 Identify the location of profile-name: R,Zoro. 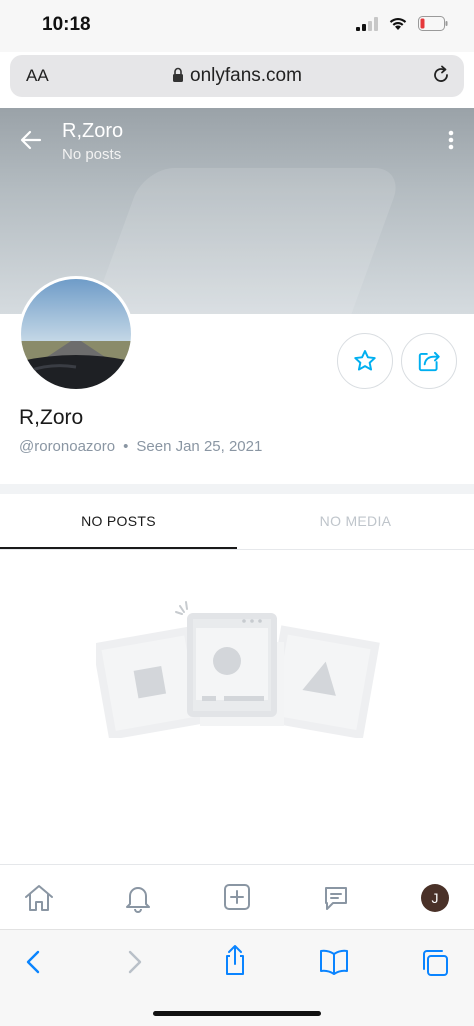
(51, 417).